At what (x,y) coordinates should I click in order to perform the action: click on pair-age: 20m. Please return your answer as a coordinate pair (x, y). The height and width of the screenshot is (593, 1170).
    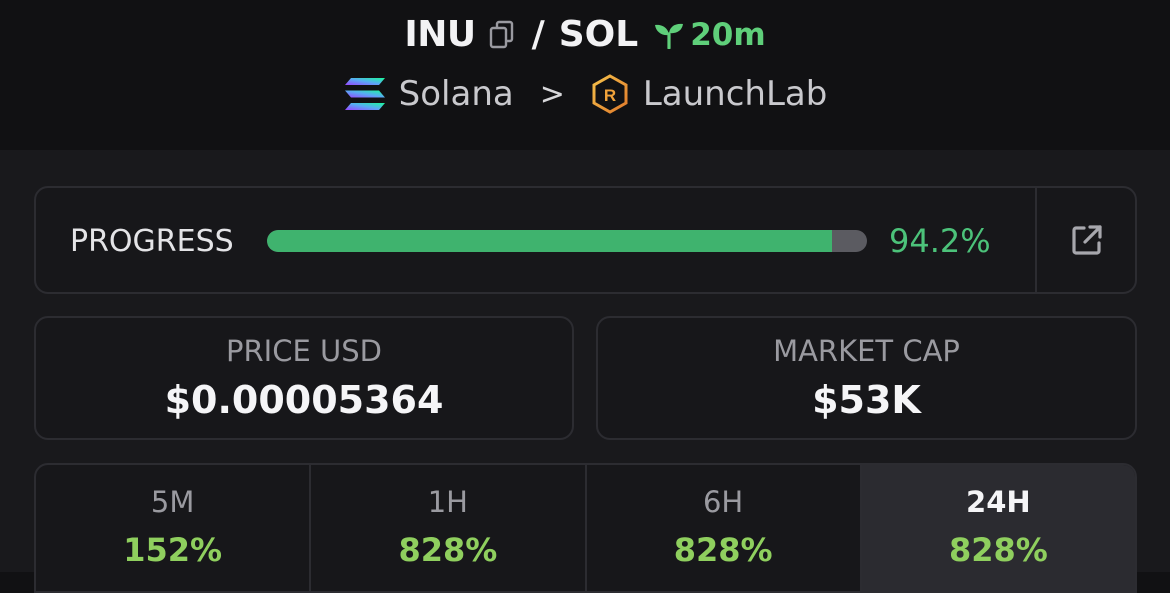
    Looking at the image, I should click on (710, 34).